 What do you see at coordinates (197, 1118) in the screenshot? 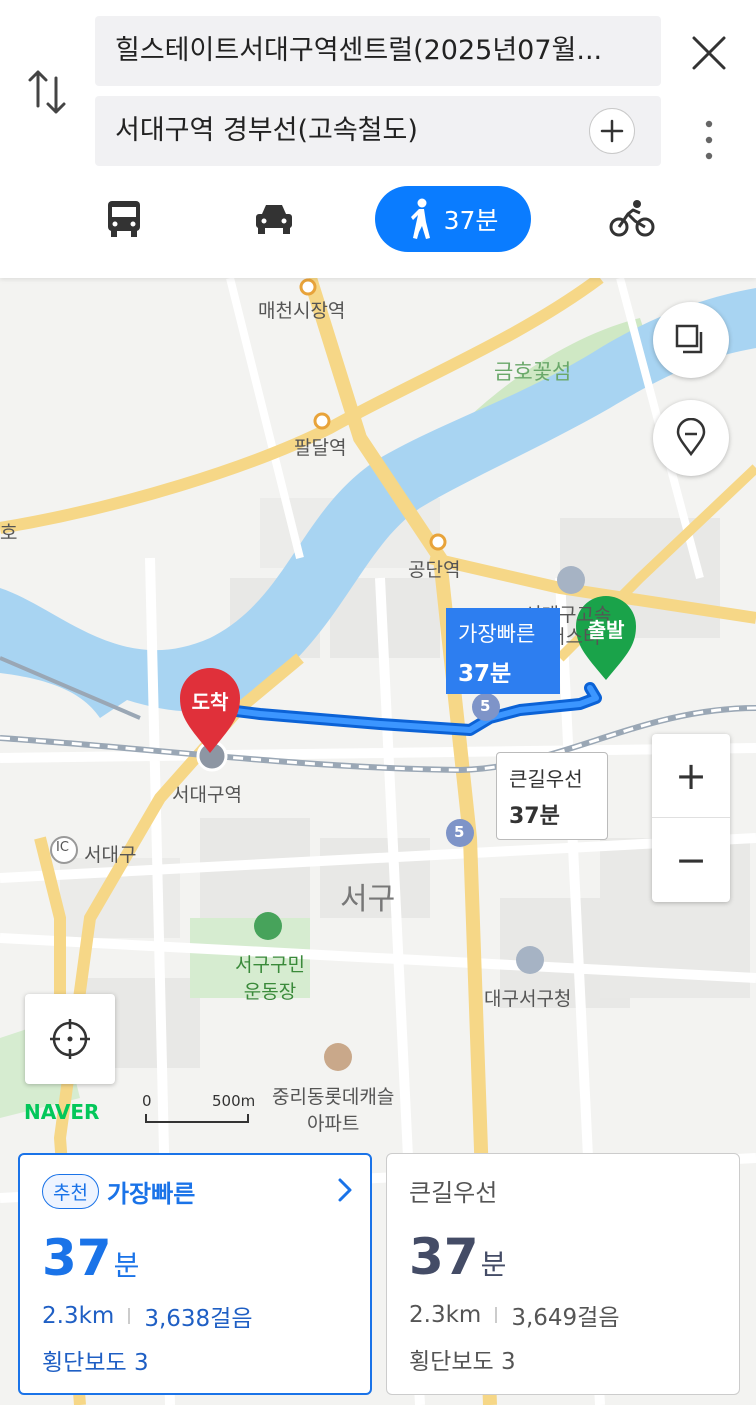
I see `scale-bar-icon` at bounding box center [197, 1118].